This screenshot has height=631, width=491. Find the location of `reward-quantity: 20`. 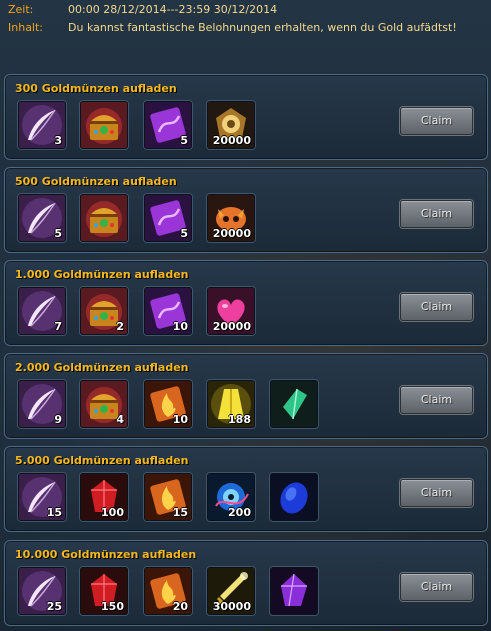

reward-quantity: 20 is located at coordinates (180, 606).